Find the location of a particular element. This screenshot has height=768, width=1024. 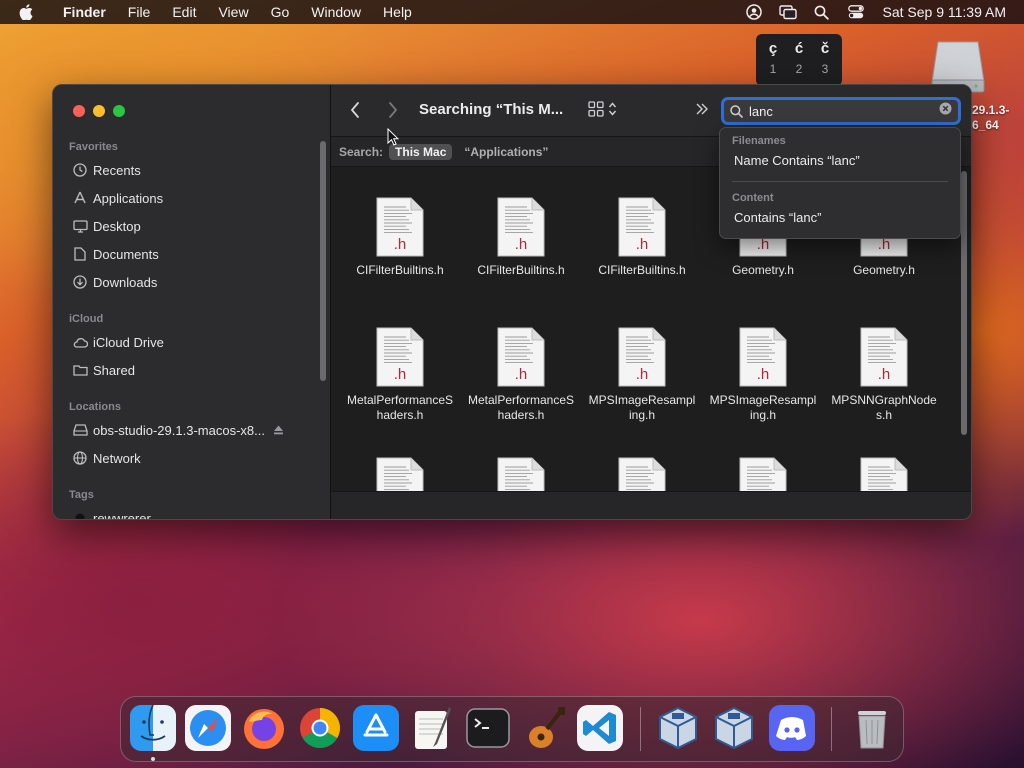

sidebar-item-network: Network is located at coordinates (189, 458).